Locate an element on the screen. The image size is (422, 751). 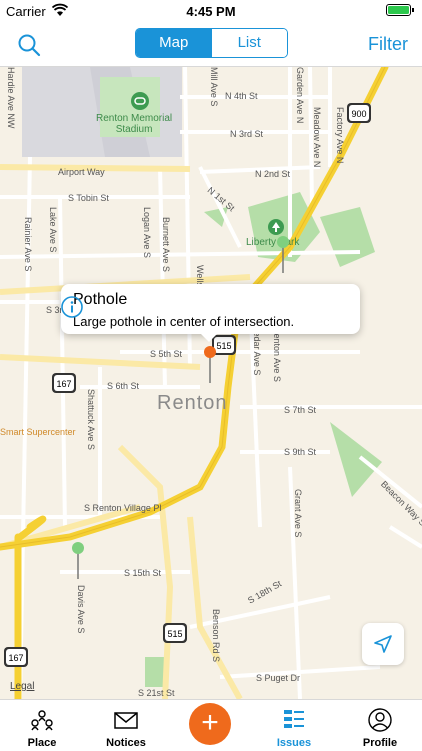
street-label: Airport Way is located at coordinates (81, 172).